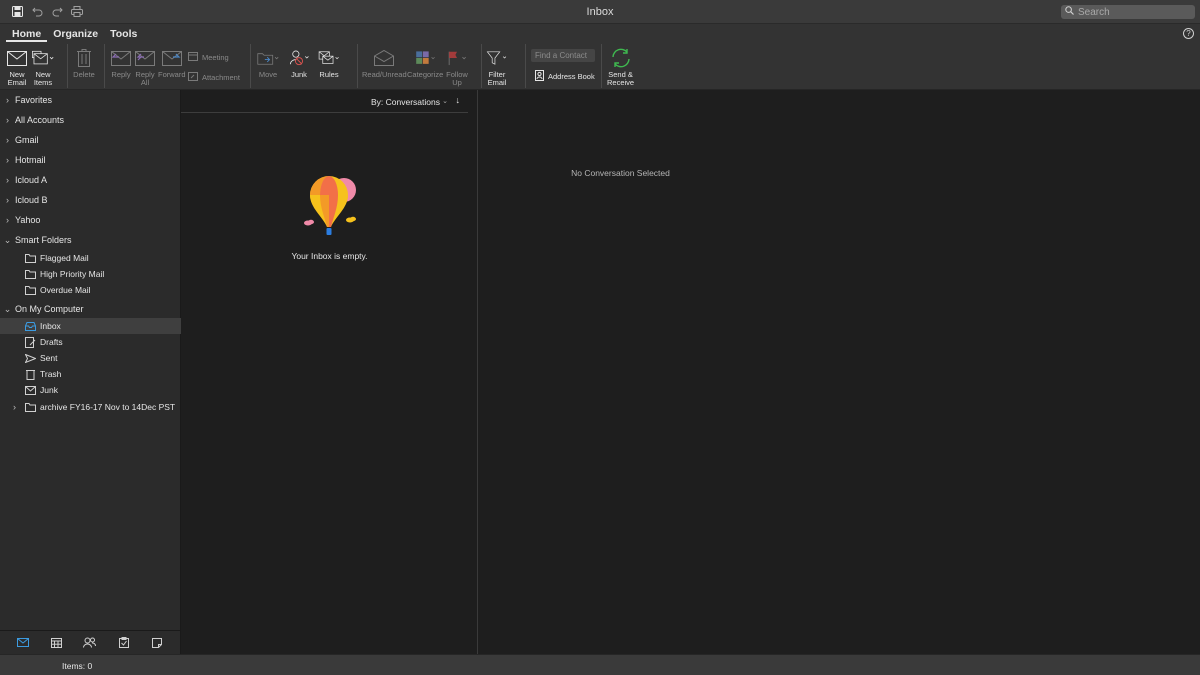 This screenshot has height=675, width=1200. I want to click on balloon-illustration, so click(331, 208).